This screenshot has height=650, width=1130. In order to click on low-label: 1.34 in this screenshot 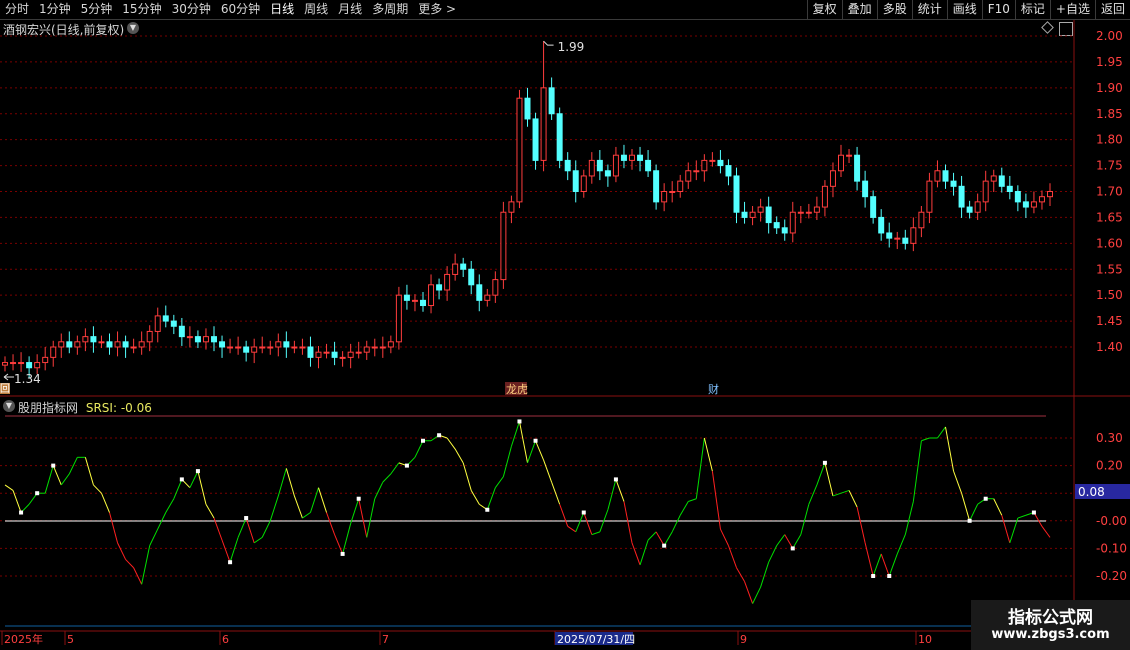, I will do `click(27, 379)`.